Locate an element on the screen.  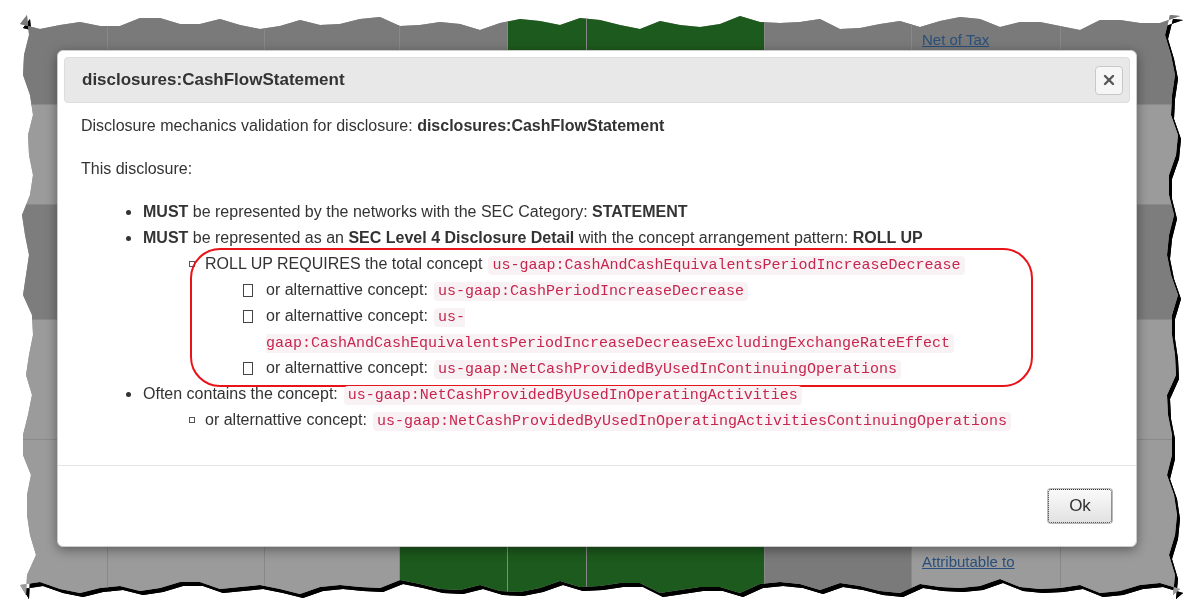
dialog-title: disclosures:CashFlowStatement is located at coordinates (213, 80).